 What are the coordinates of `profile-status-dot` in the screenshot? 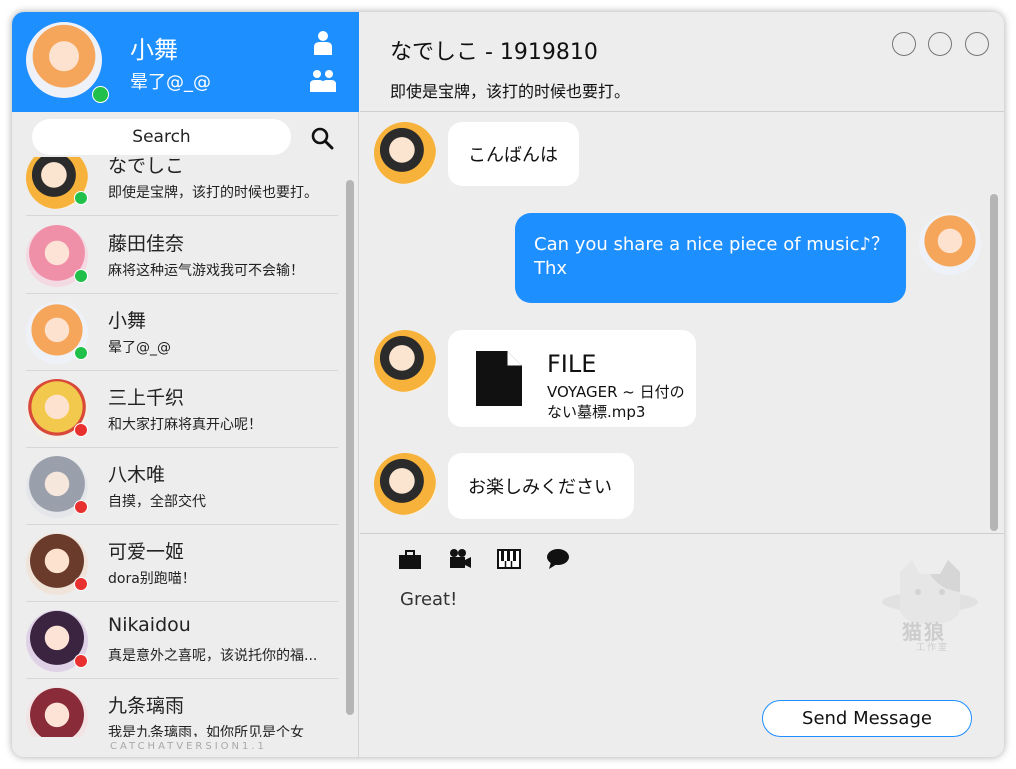 It's located at (100, 94).